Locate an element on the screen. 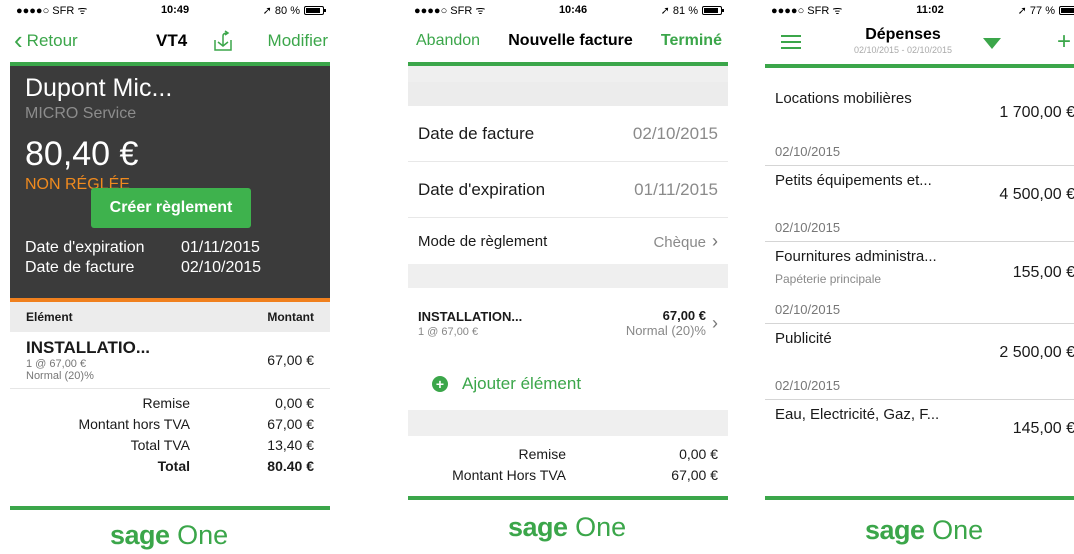  plus-circle-icon: + is located at coordinates (440, 384).